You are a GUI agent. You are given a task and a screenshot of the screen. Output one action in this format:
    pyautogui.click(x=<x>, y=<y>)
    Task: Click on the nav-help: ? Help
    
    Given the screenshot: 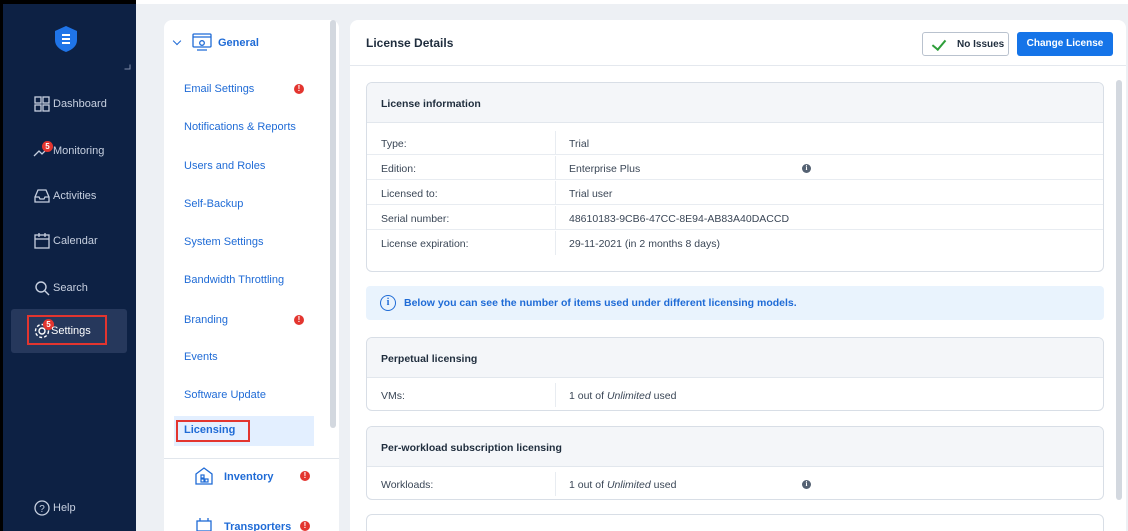 What is the action you would take?
    pyautogui.click(x=71, y=508)
    